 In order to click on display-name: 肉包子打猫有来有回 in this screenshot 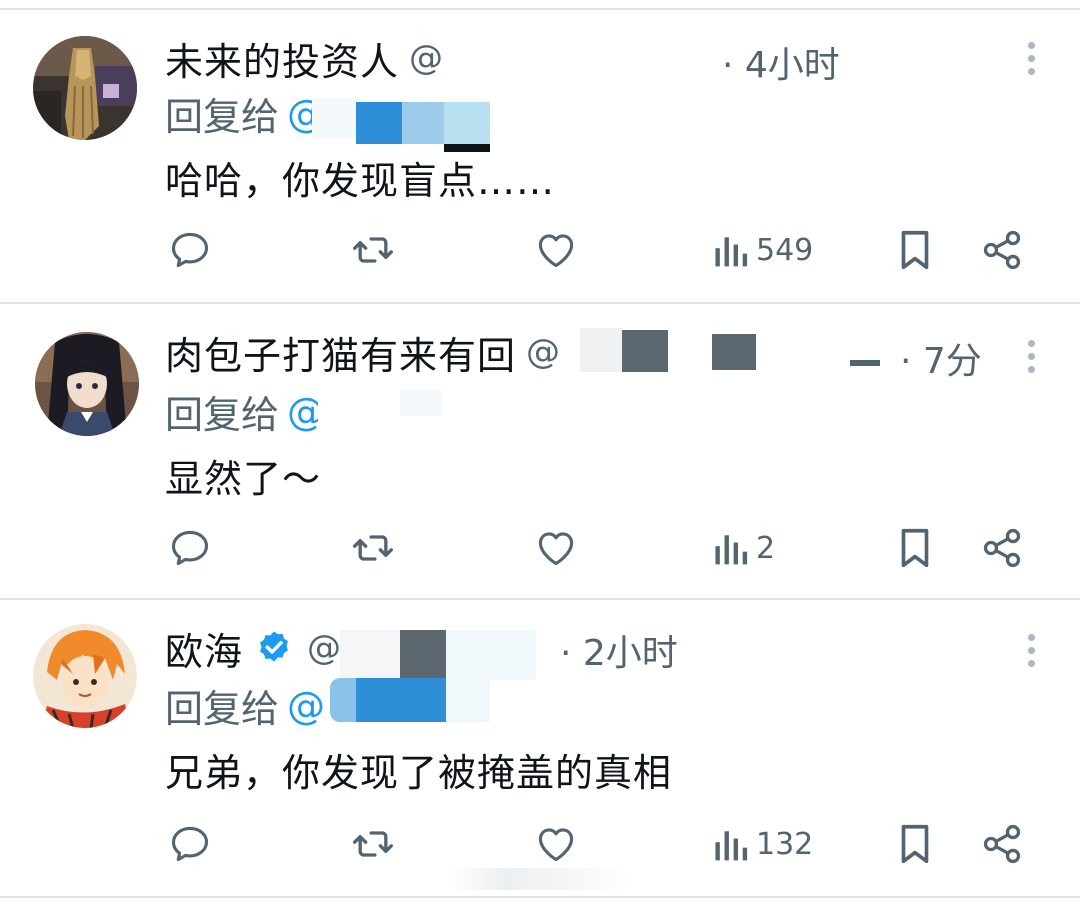, I will do `click(340, 352)`.